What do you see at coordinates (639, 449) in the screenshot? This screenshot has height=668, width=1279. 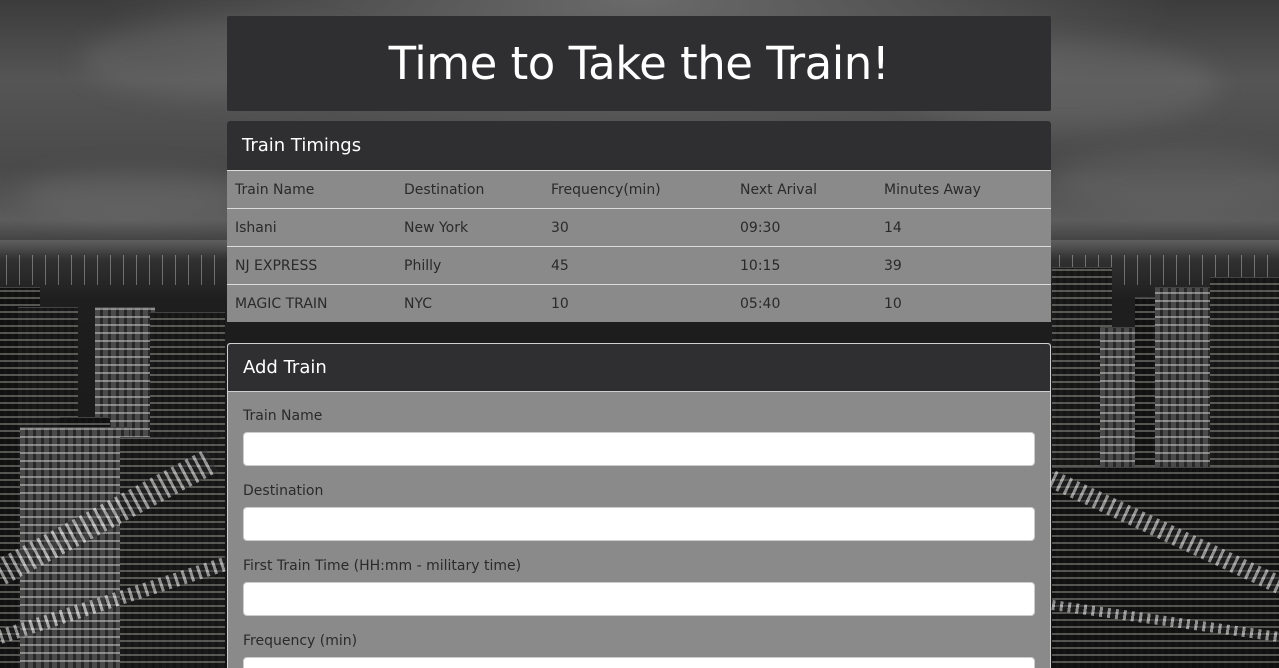 I see `train-name-input` at bounding box center [639, 449].